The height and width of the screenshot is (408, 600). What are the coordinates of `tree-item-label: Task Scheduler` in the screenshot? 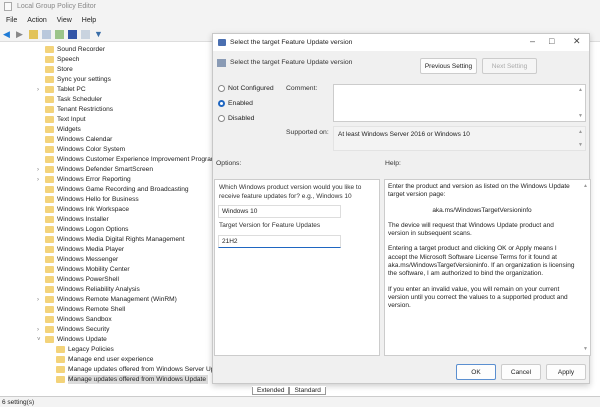 It's located at (80, 99).